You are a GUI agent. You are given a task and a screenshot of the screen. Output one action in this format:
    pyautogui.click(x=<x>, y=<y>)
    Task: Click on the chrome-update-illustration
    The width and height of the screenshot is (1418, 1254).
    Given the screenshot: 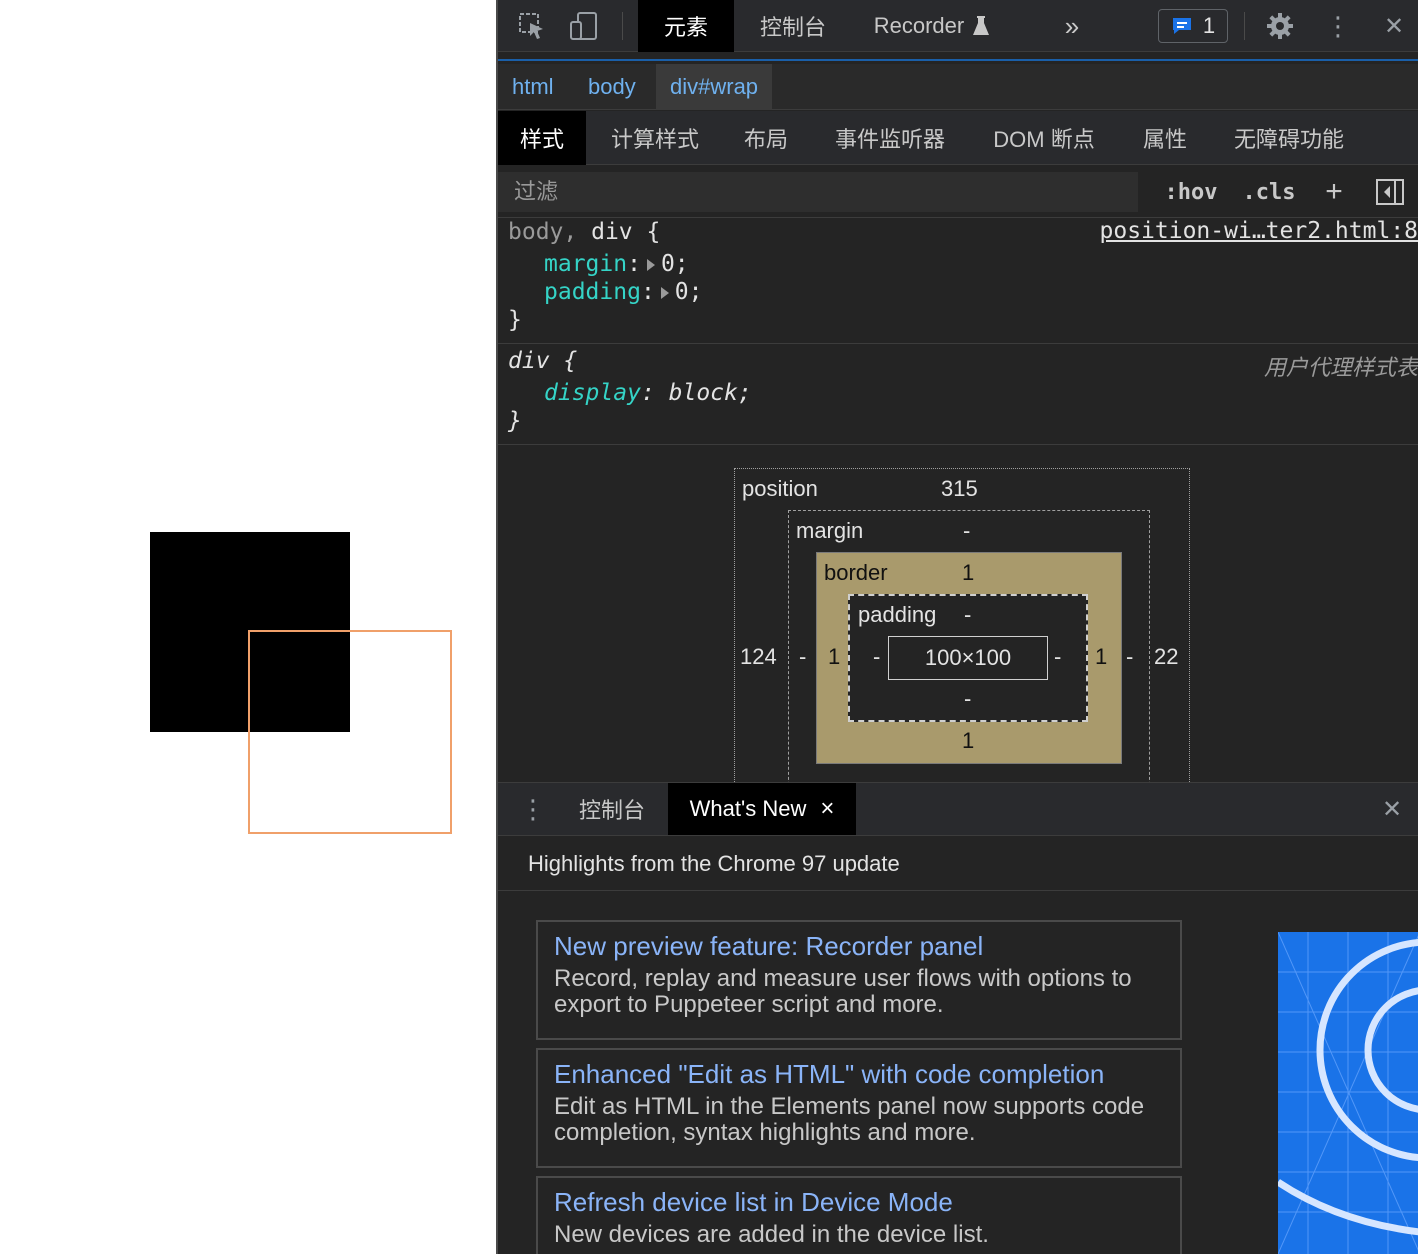 What is the action you would take?
    pyautogui.click(x=1348, y=1093)
    